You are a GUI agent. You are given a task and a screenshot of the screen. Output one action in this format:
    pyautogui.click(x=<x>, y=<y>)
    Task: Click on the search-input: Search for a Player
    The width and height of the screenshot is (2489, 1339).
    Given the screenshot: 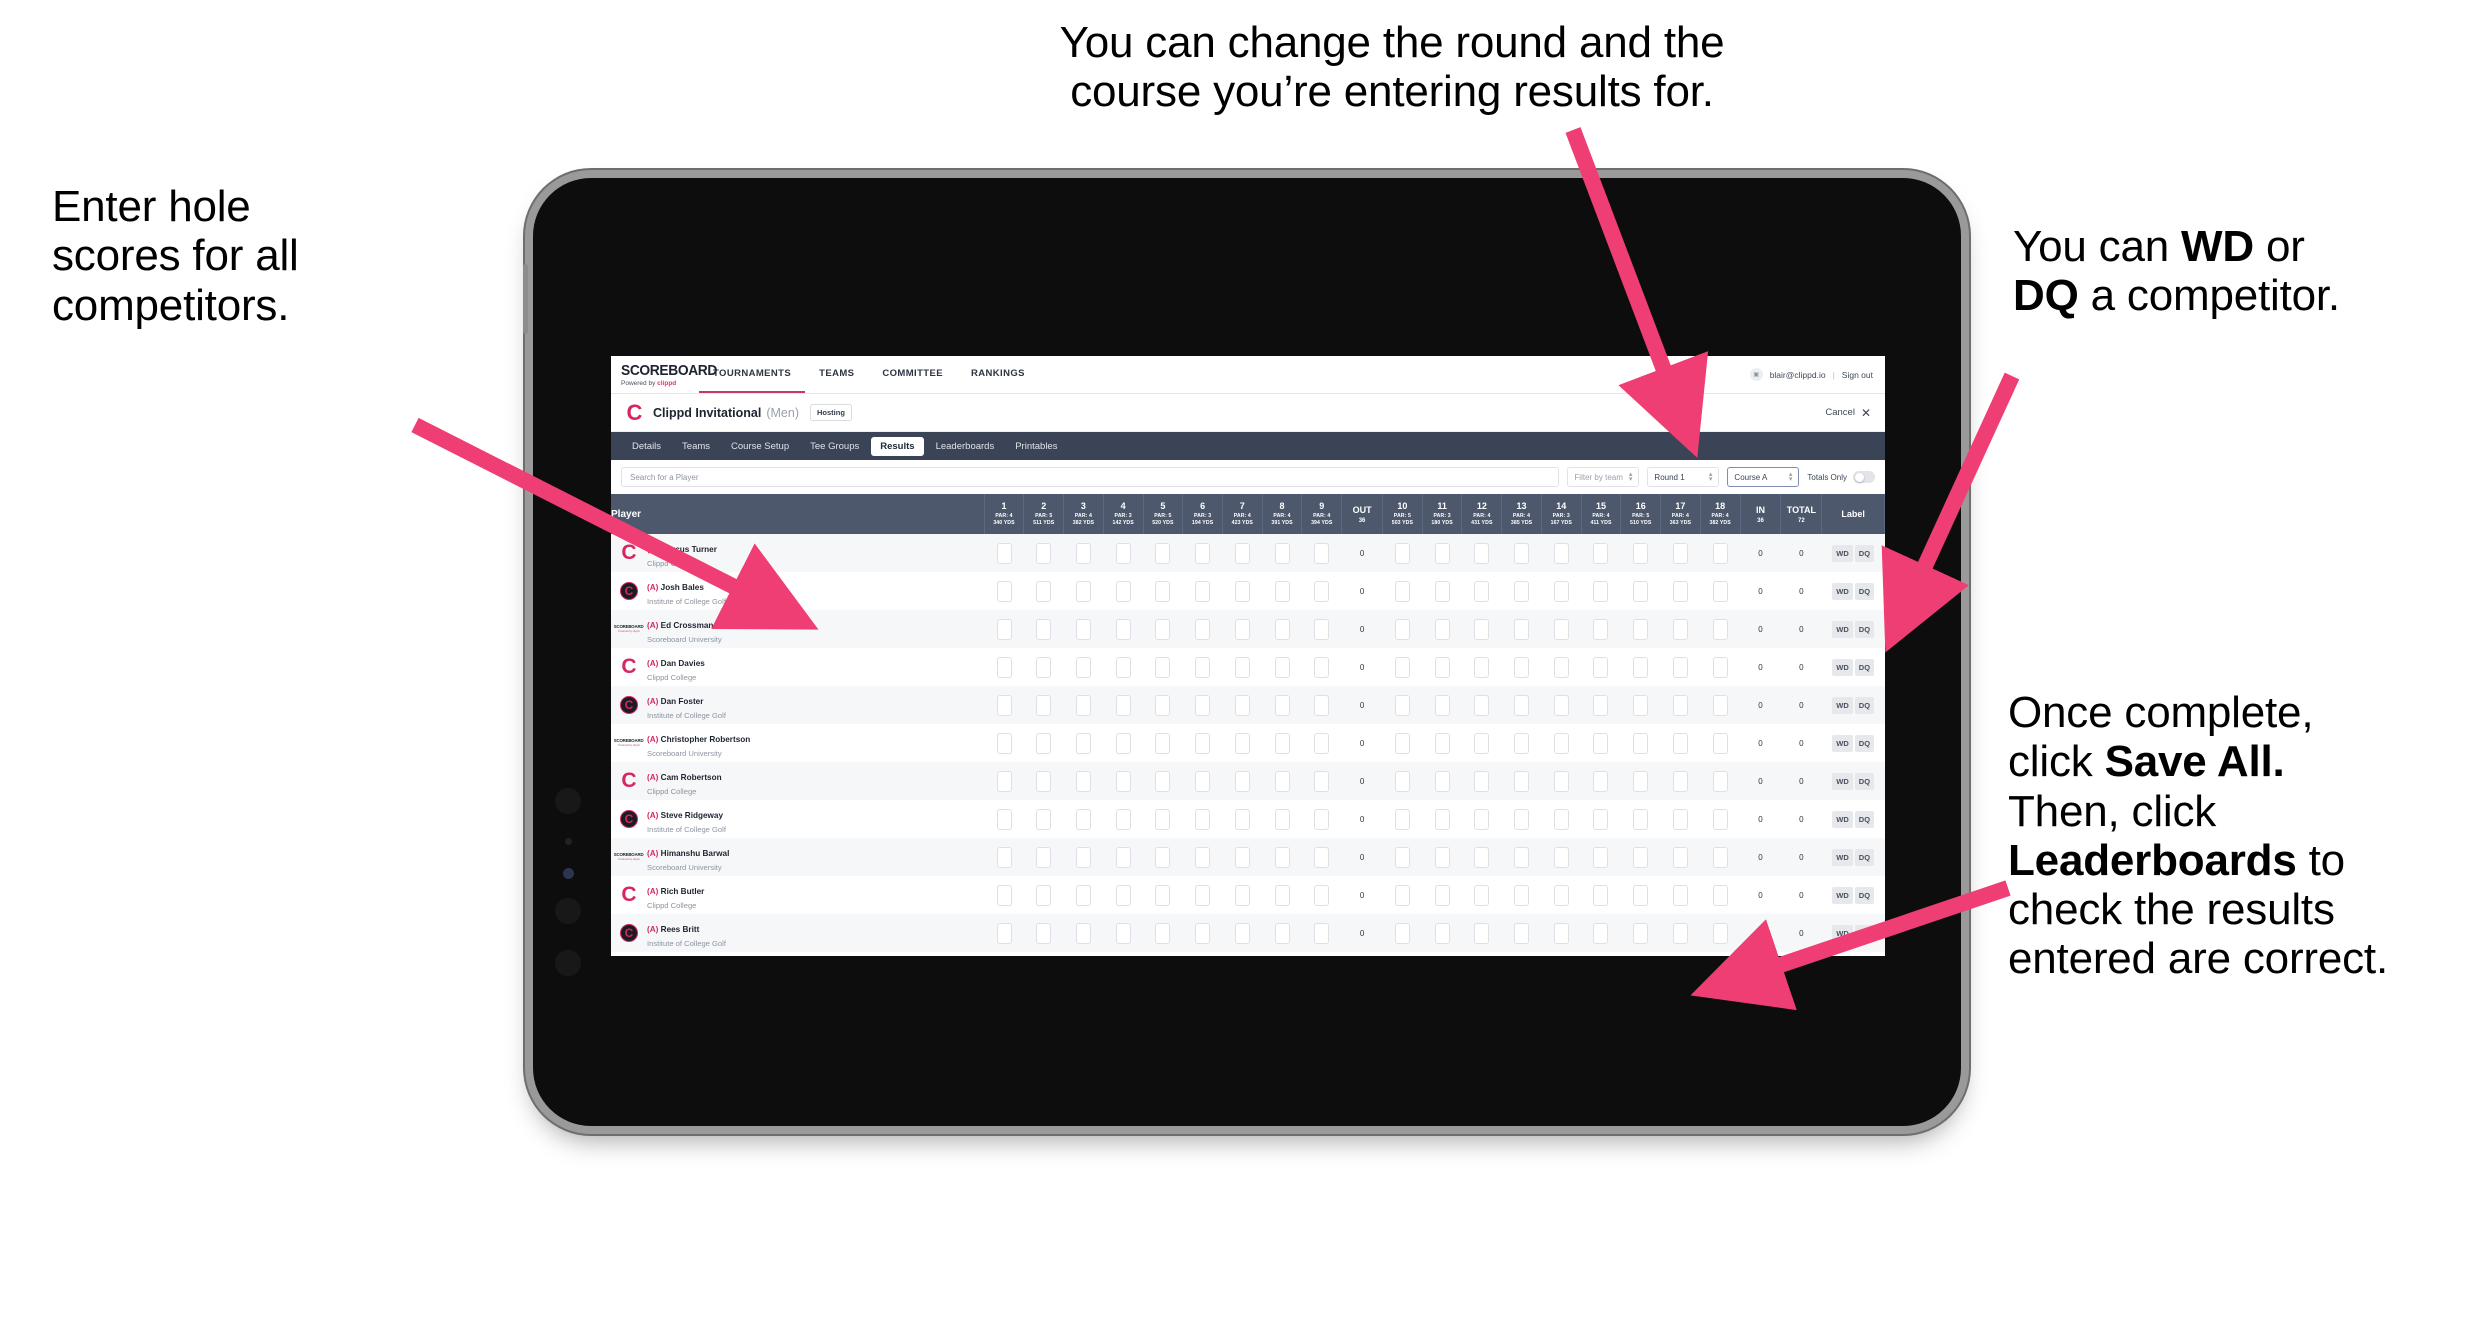 What is the action you would take?
    pyautogui.click(x=1090, y=477)
    